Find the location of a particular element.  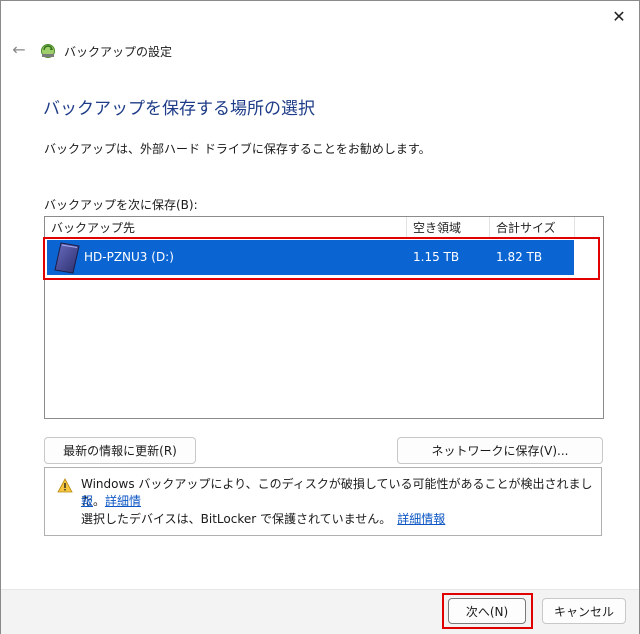

list-item-selected-drive: HD-PZNU3 (D:) 1.15 TB 1.82 TB is located at coordinates (310, 257).